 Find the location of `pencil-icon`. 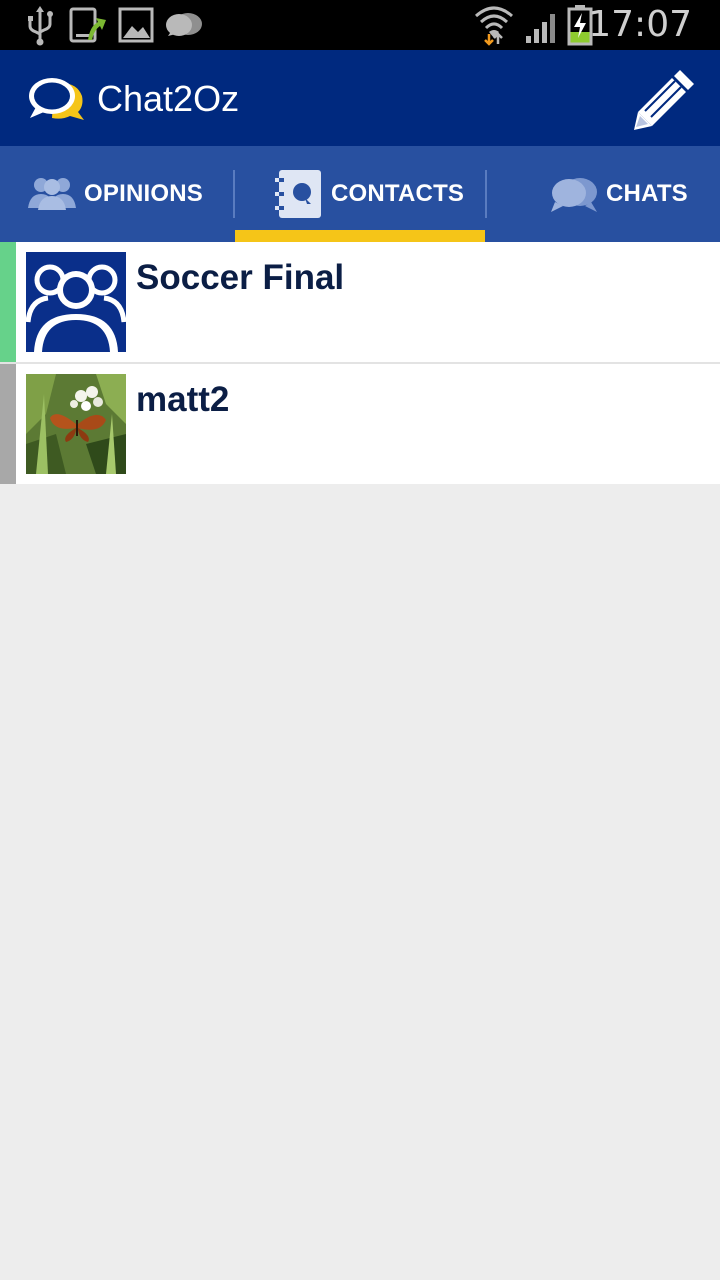

pencil-icon is located at coordinates (664, 100).